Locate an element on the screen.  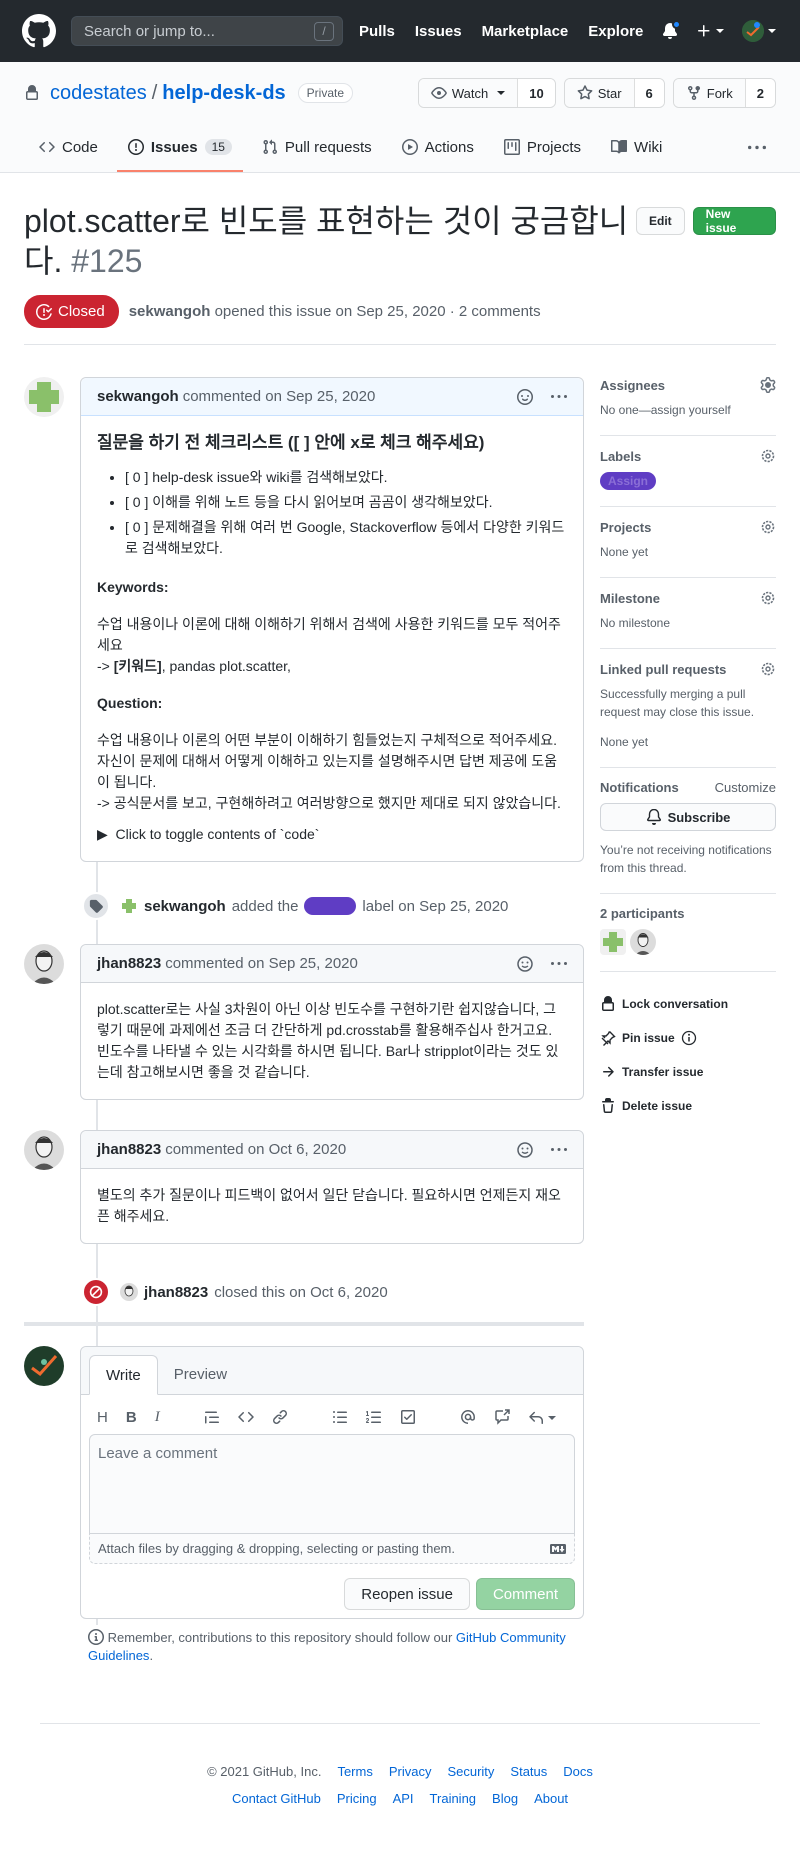
heading-icon: H is located at coordinates (102, 1417).